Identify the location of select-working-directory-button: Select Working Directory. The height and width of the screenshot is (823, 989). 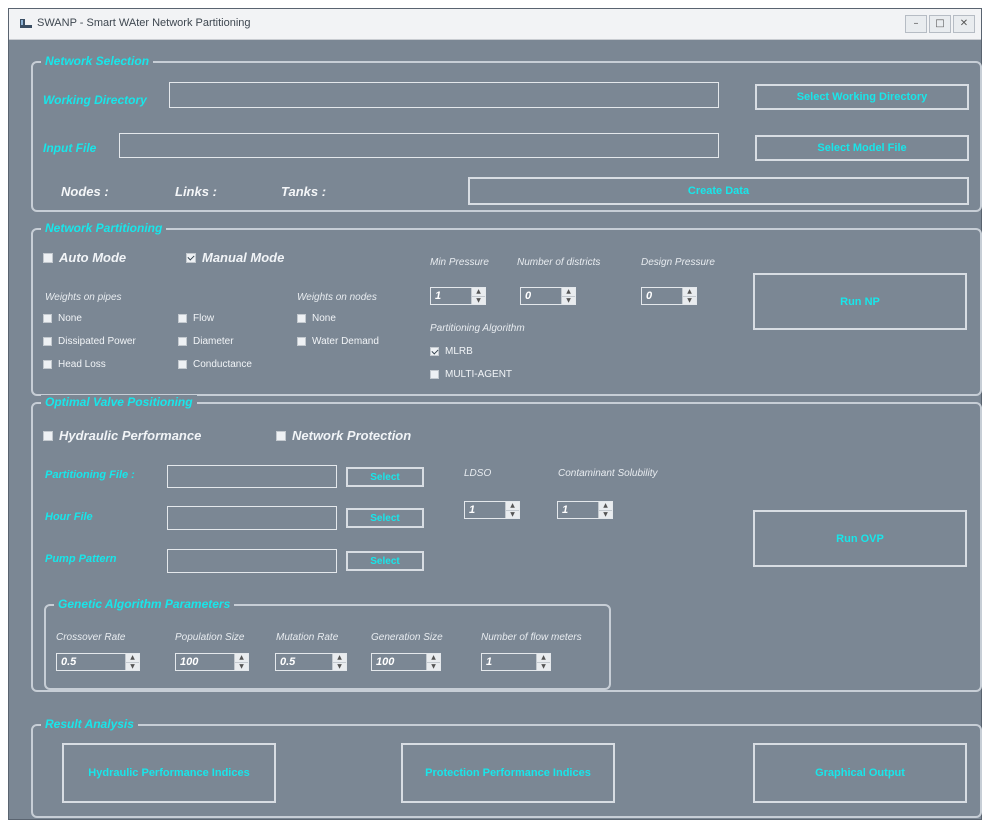
(862, 97).